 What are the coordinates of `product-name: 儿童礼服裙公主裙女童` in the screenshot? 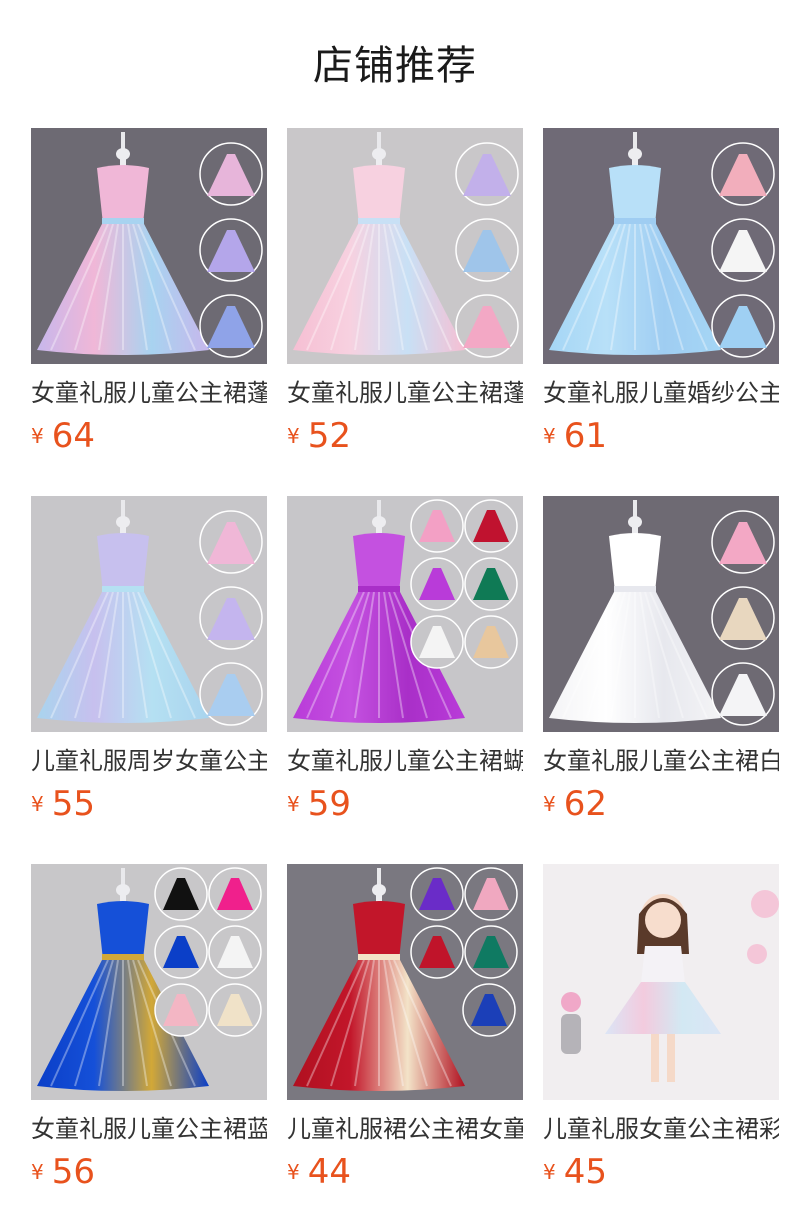 It's located at (405, 1129).